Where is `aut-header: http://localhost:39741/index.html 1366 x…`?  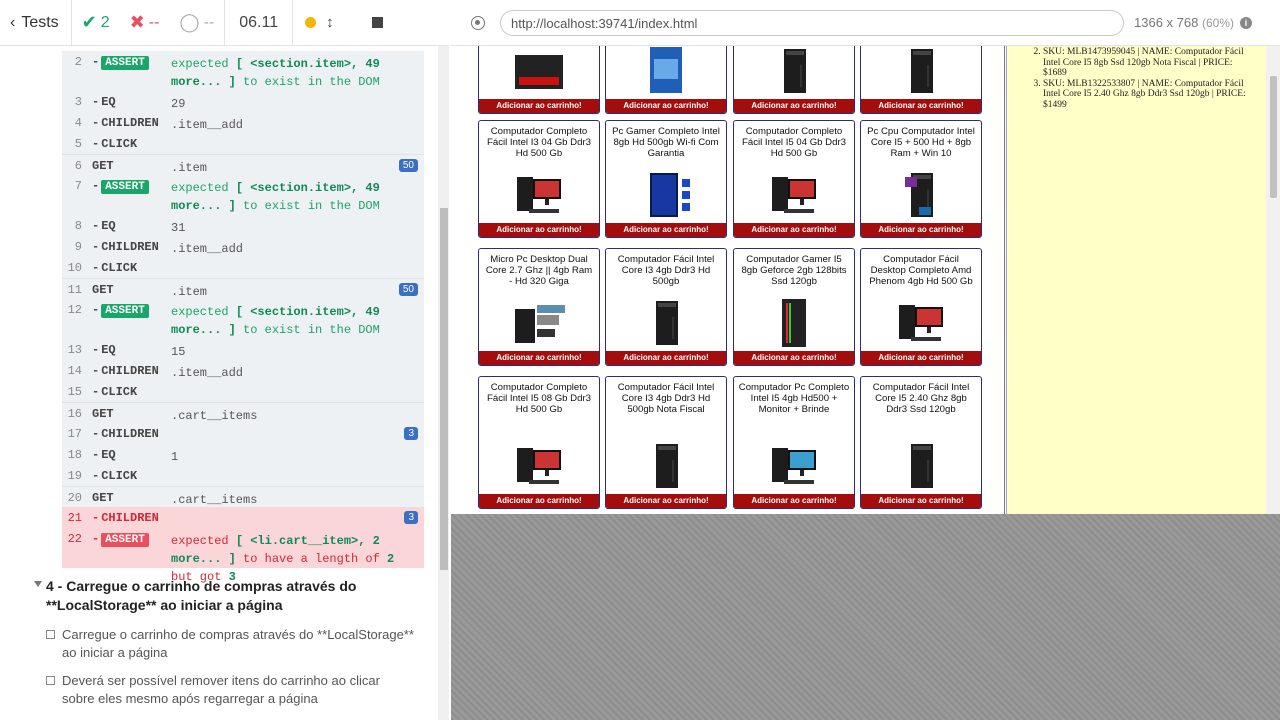 aut-header: http://localhost:39741/index.html 1366 x… is located at coordinates (865, 23).